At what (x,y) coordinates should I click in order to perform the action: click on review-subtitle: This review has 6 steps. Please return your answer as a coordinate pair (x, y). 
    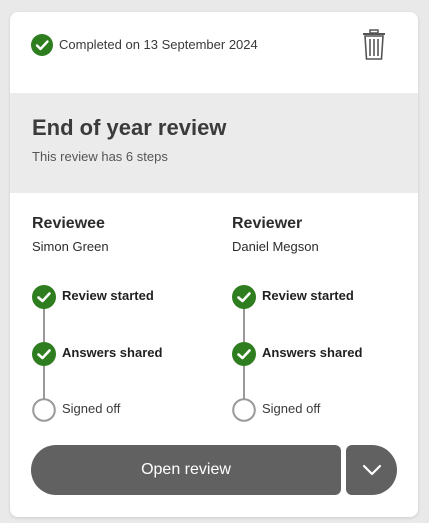
    Looking at the image, I should click on (100, 156).